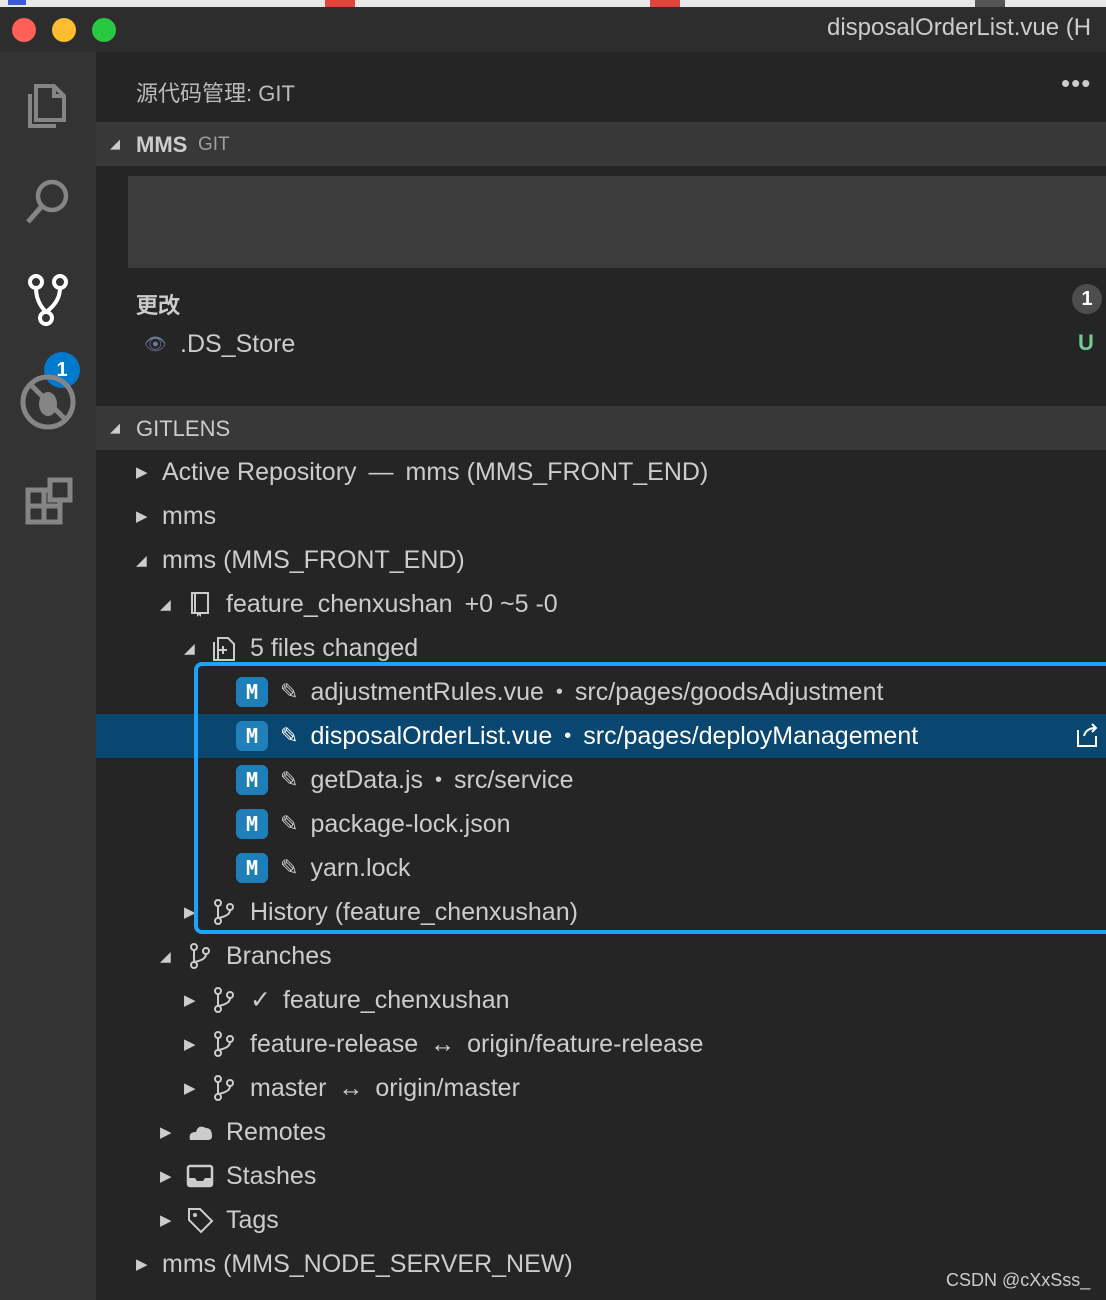  What do you see at coordinates (200, 1176) in the screenshot?
I see `inbox-icon` at bounding box center [200, 1176].